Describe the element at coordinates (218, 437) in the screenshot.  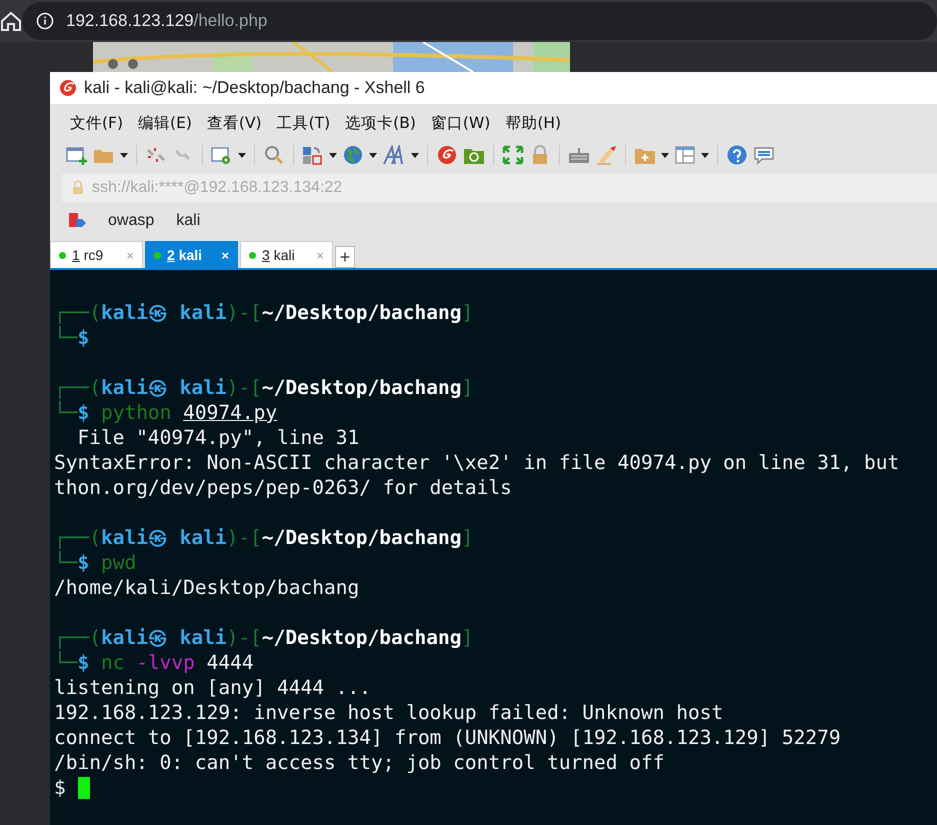
I see `output-text: File "40974.py", line 31` at that location.